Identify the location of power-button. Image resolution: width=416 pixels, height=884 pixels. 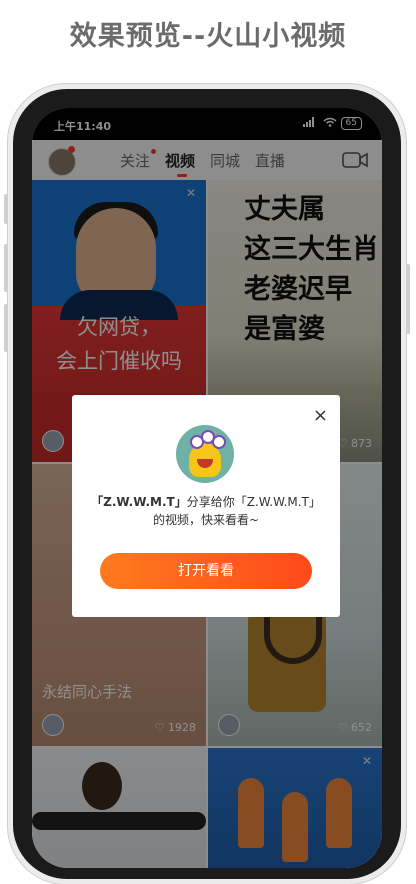
(408, 299).